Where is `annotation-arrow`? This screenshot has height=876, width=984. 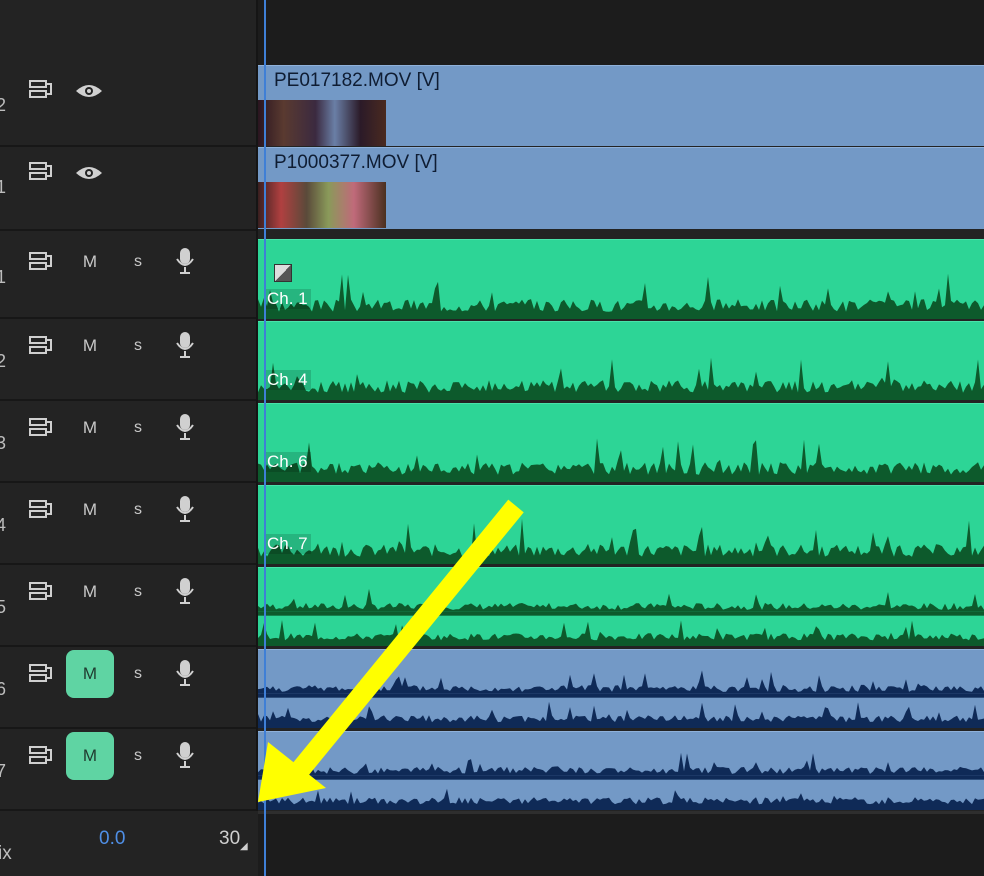
annotation-arrow is located at coordinates (391, 650).